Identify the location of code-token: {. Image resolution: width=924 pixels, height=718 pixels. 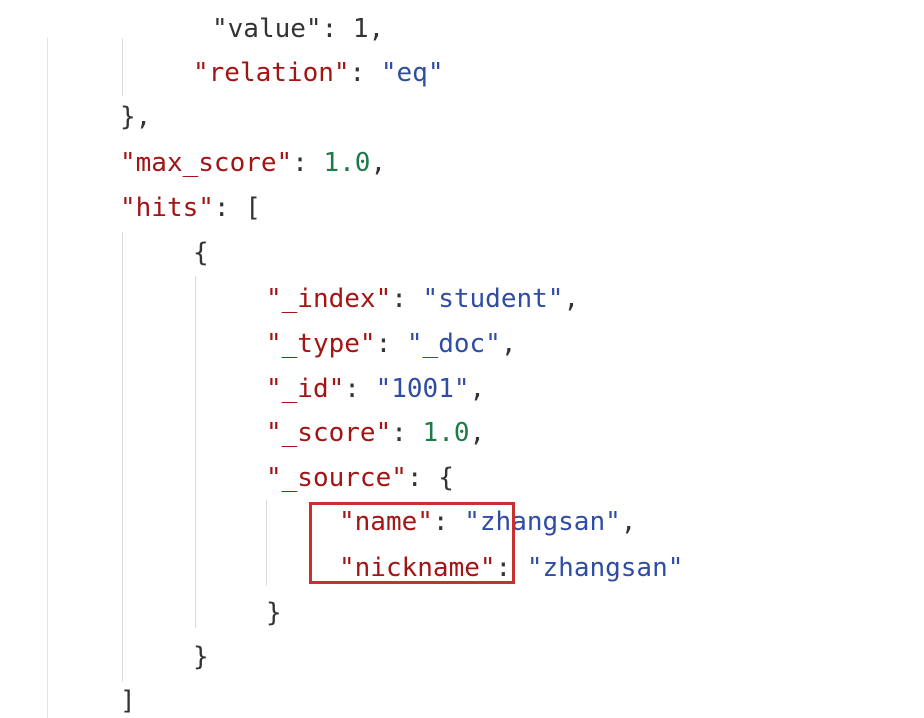
(201, 253).